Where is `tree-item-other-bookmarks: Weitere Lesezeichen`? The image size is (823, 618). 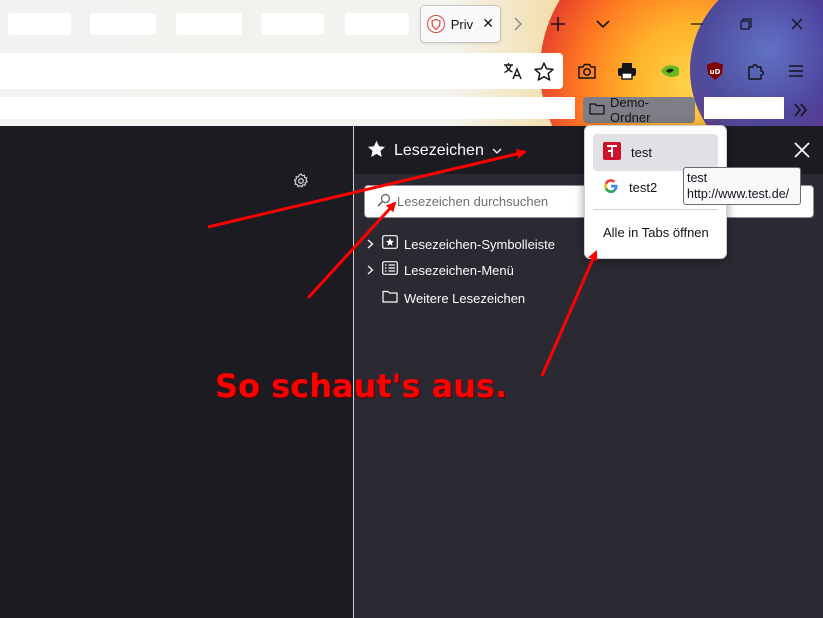 tree-item-other-bookmarks: Weitere Lesezeichen is located at coordinates (444, 298).